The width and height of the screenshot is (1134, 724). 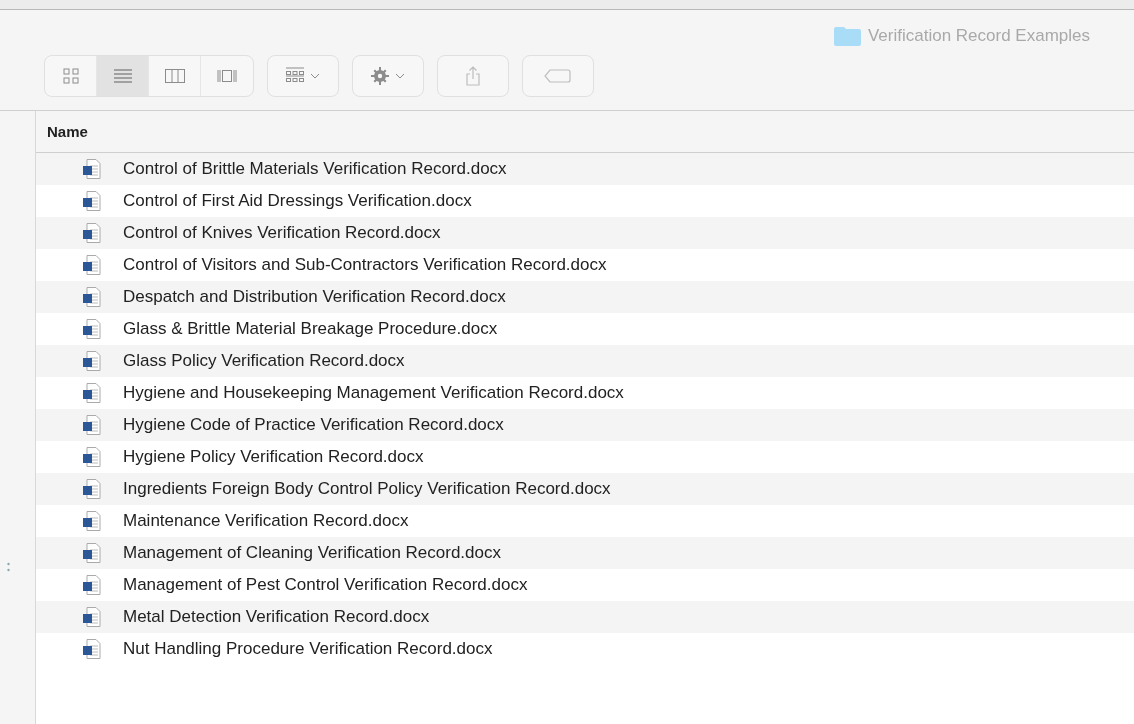 What do you see at coordinates (282, 233) in the screenshot?
I see `file-name: Control of Knives Verification Record.docx` at bounding box center [282, 233].